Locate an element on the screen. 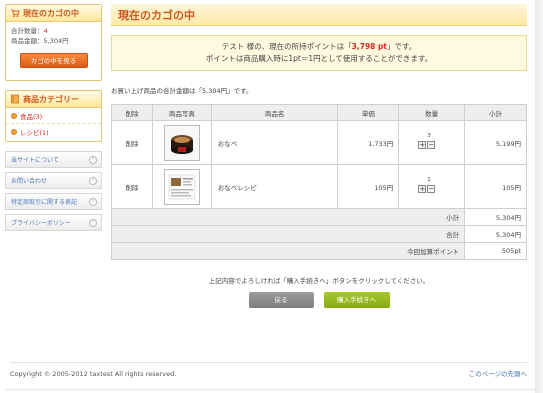 The height and width of the screenshot is (393, 543). notice-line-2: ポイントは商品購入時に1pt＝1円として使用することができます。 is located at coordinates (319, 58).